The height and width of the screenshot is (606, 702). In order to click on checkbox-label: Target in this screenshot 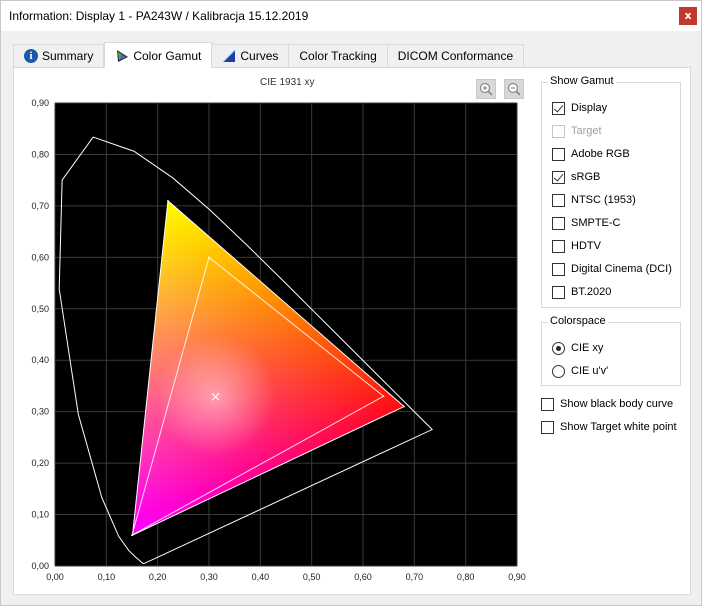, I will do `click(586, 131)`.